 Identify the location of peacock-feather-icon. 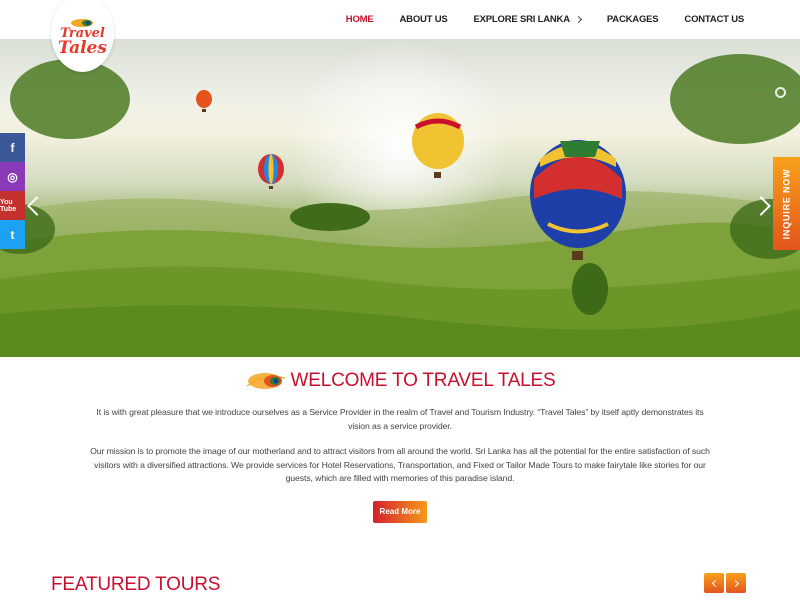
(265, 381).